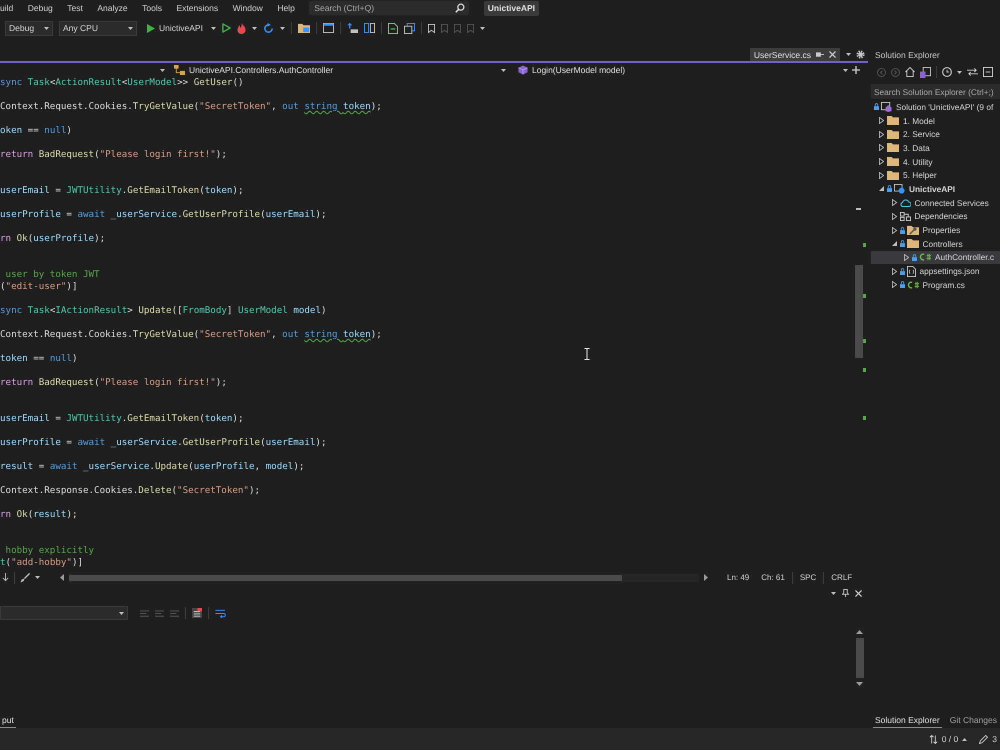  Describe the element at coordinates (369, 28) in the screenshot. I see `columns-icon` at that location.